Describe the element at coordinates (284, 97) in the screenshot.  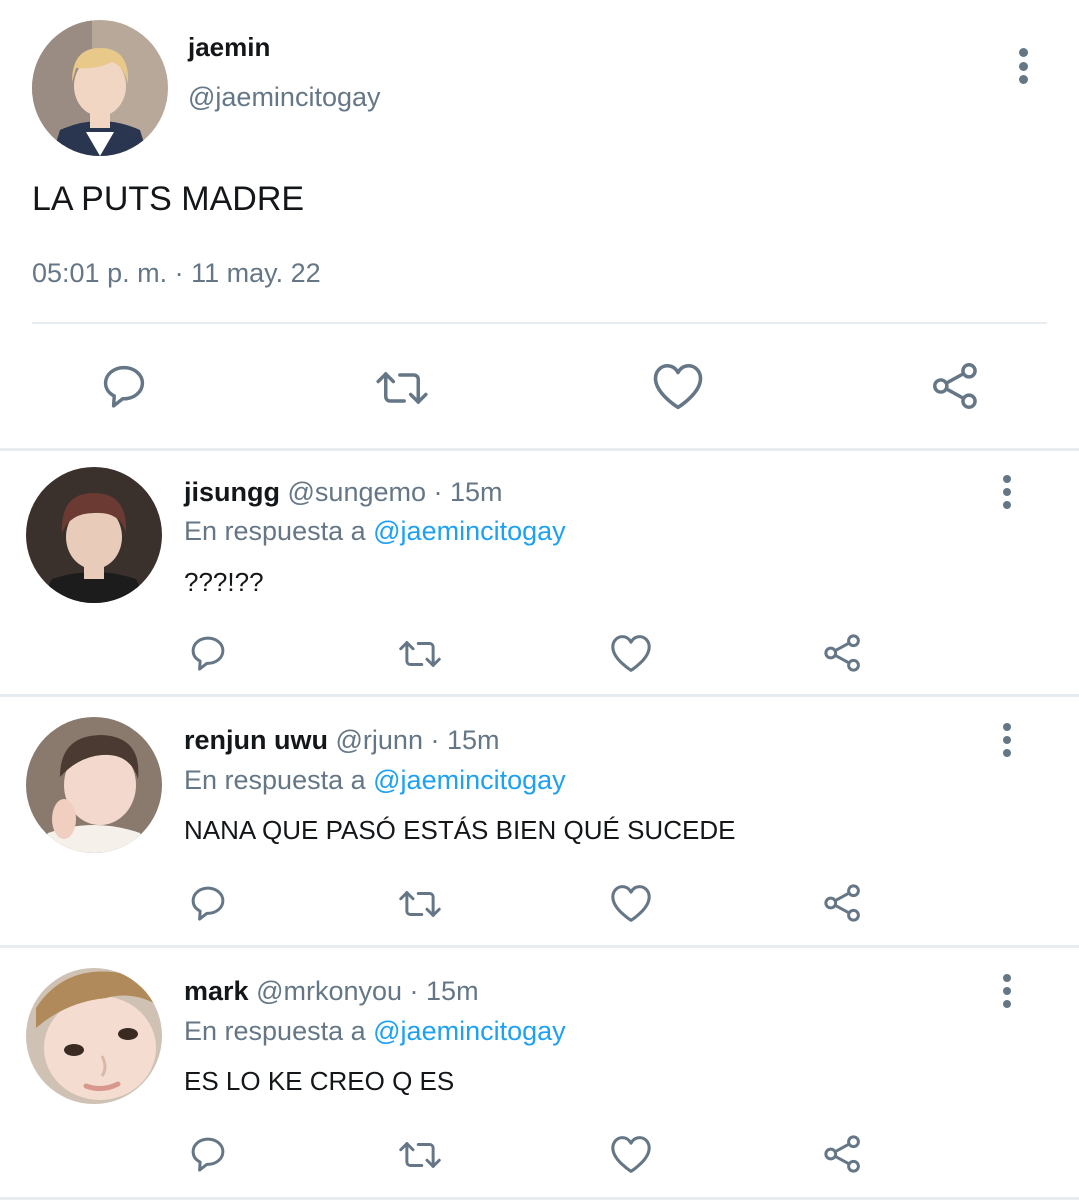
I see `author-handle: @jaemincitogay` at that location.